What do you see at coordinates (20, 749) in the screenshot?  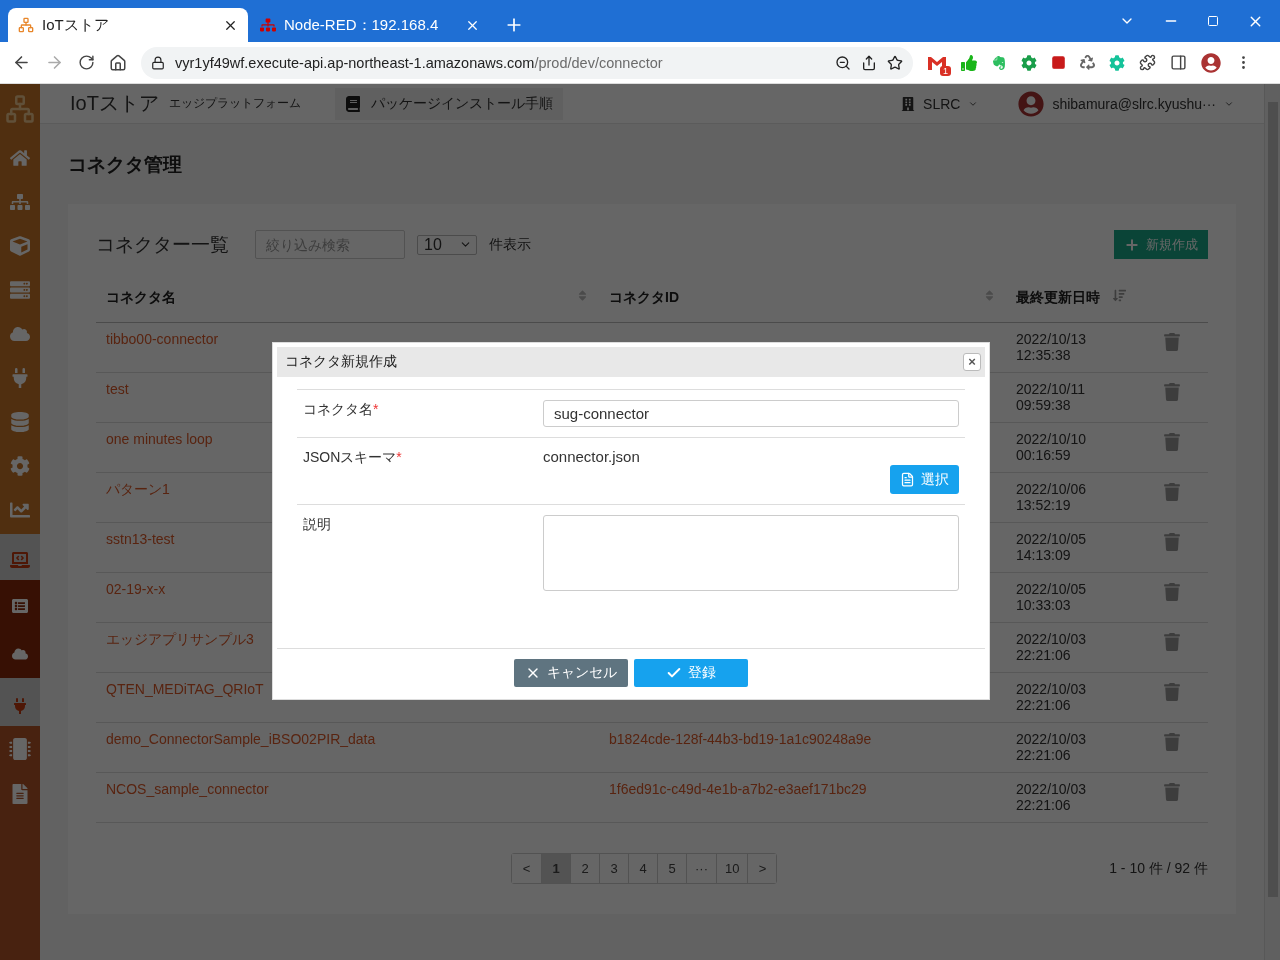 I see `chip-icon` at bounding box center [20, 749].